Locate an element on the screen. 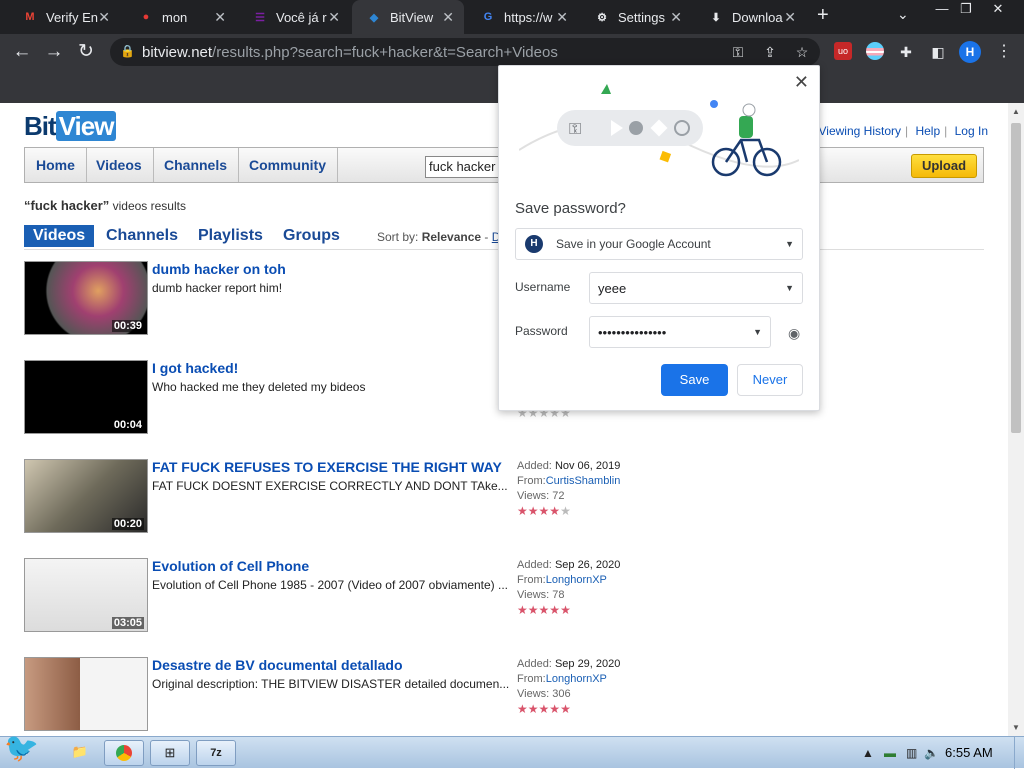  search-input: fuck hacker is located at coordinates (465, 167).